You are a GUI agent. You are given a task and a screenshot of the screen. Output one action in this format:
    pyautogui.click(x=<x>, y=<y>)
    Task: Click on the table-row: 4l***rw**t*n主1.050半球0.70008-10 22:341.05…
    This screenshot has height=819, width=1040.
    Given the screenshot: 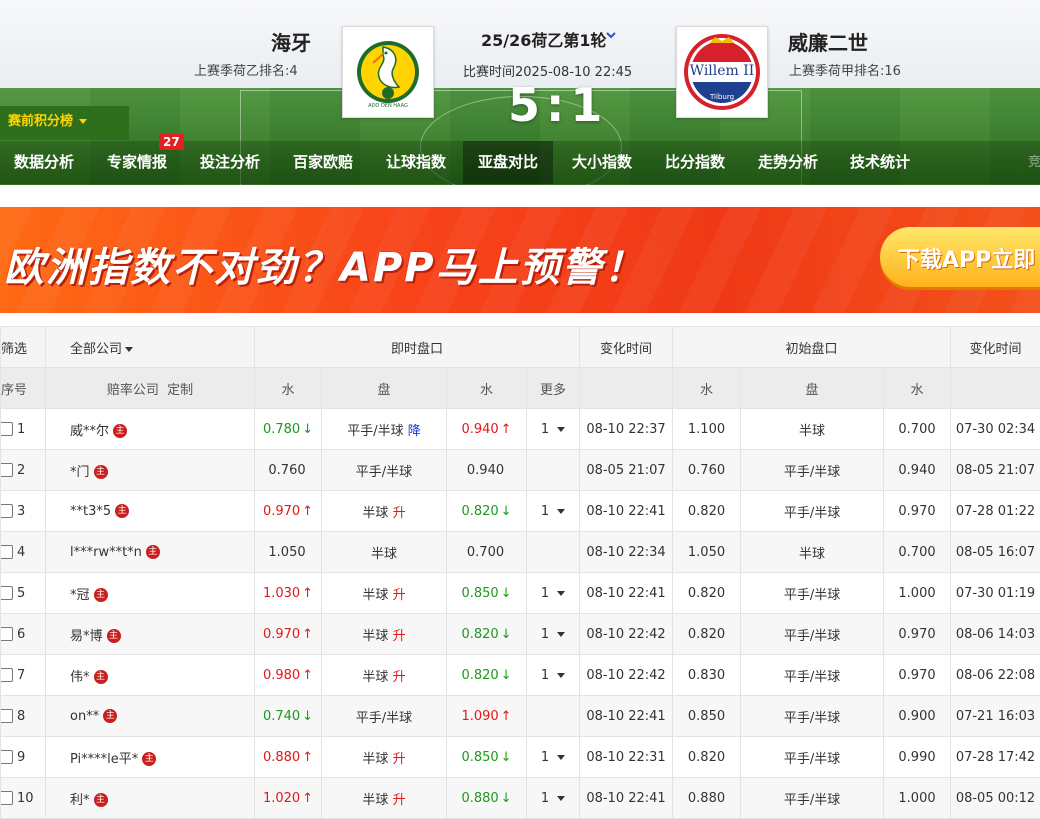 What is the action you would take?
    pyautogui.click(x=520, y=552)
    